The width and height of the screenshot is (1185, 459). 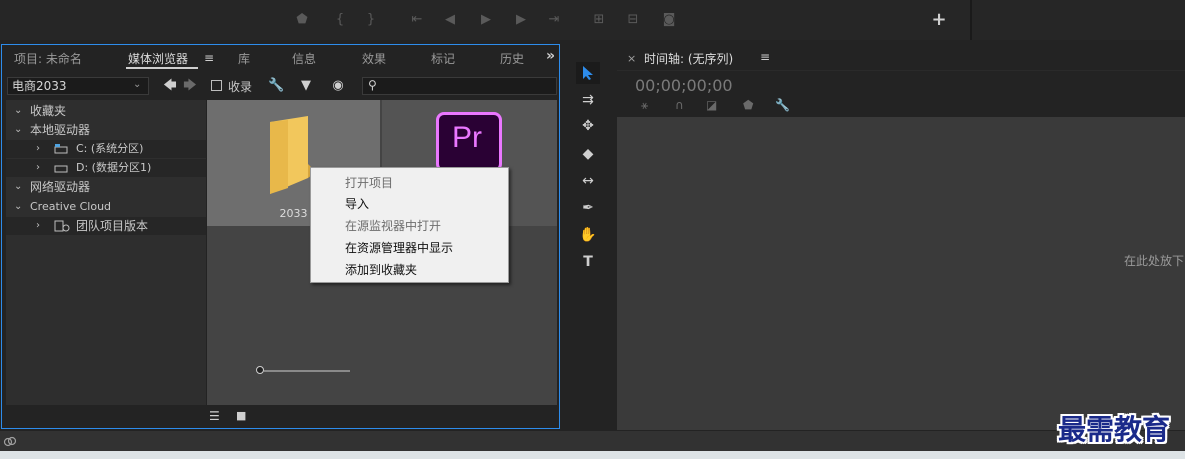 I want to click on go-to-in-icon: ⇤, so click(x=417, y=20).